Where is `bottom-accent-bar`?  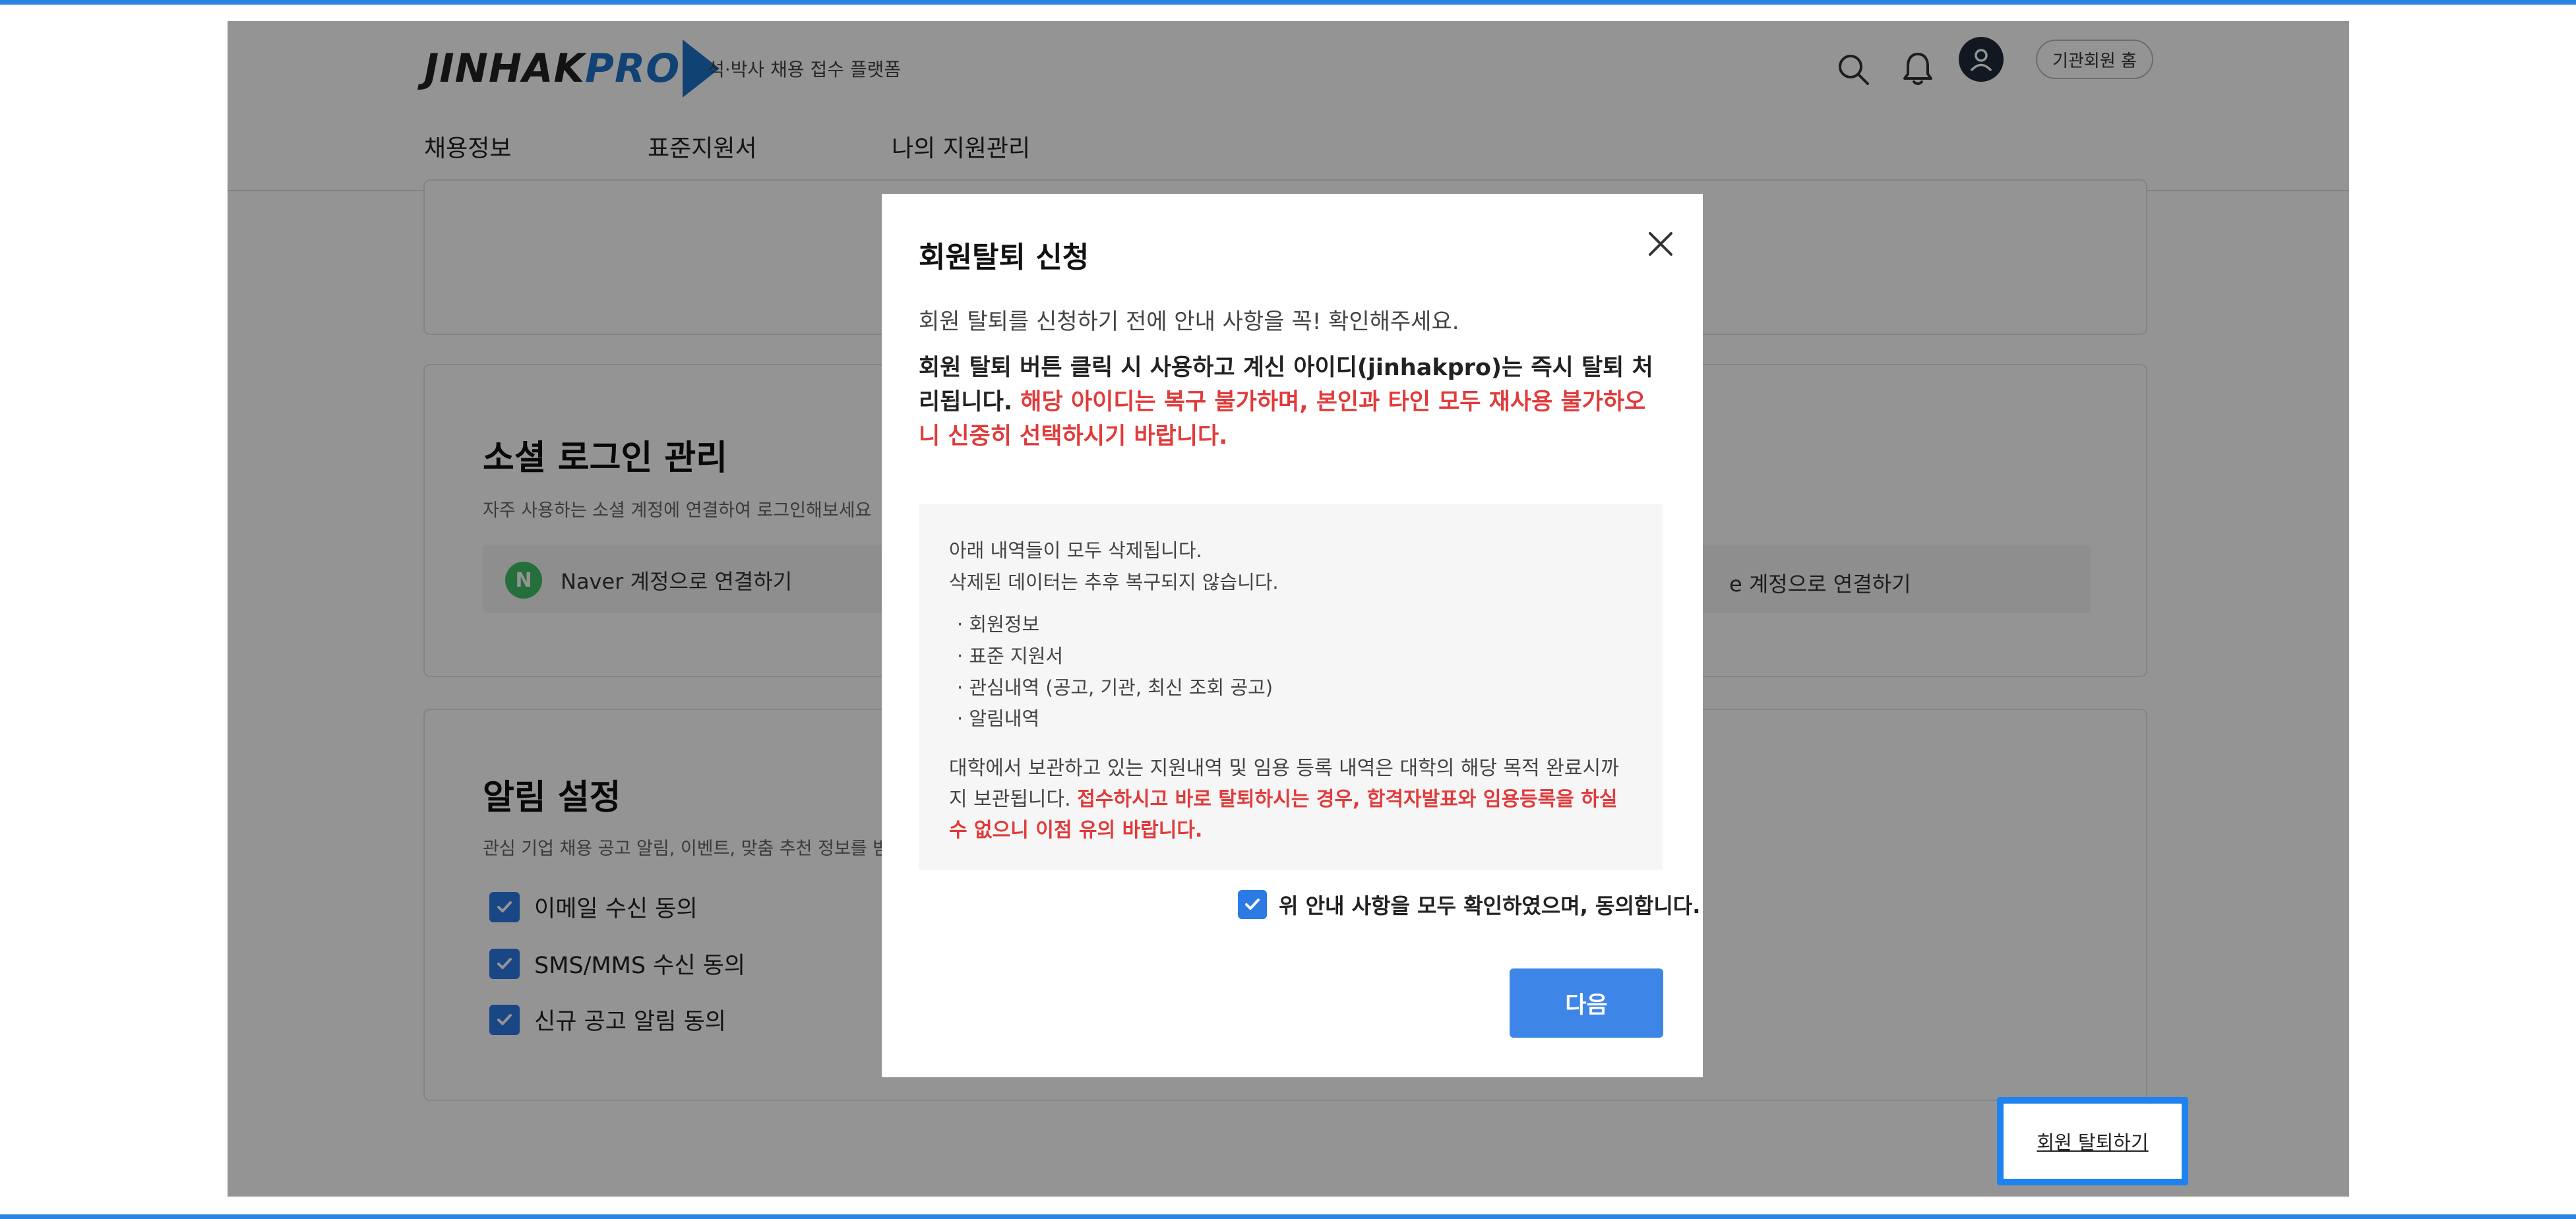 bottom-accent-bar is located at coordinates (1288, 1216).